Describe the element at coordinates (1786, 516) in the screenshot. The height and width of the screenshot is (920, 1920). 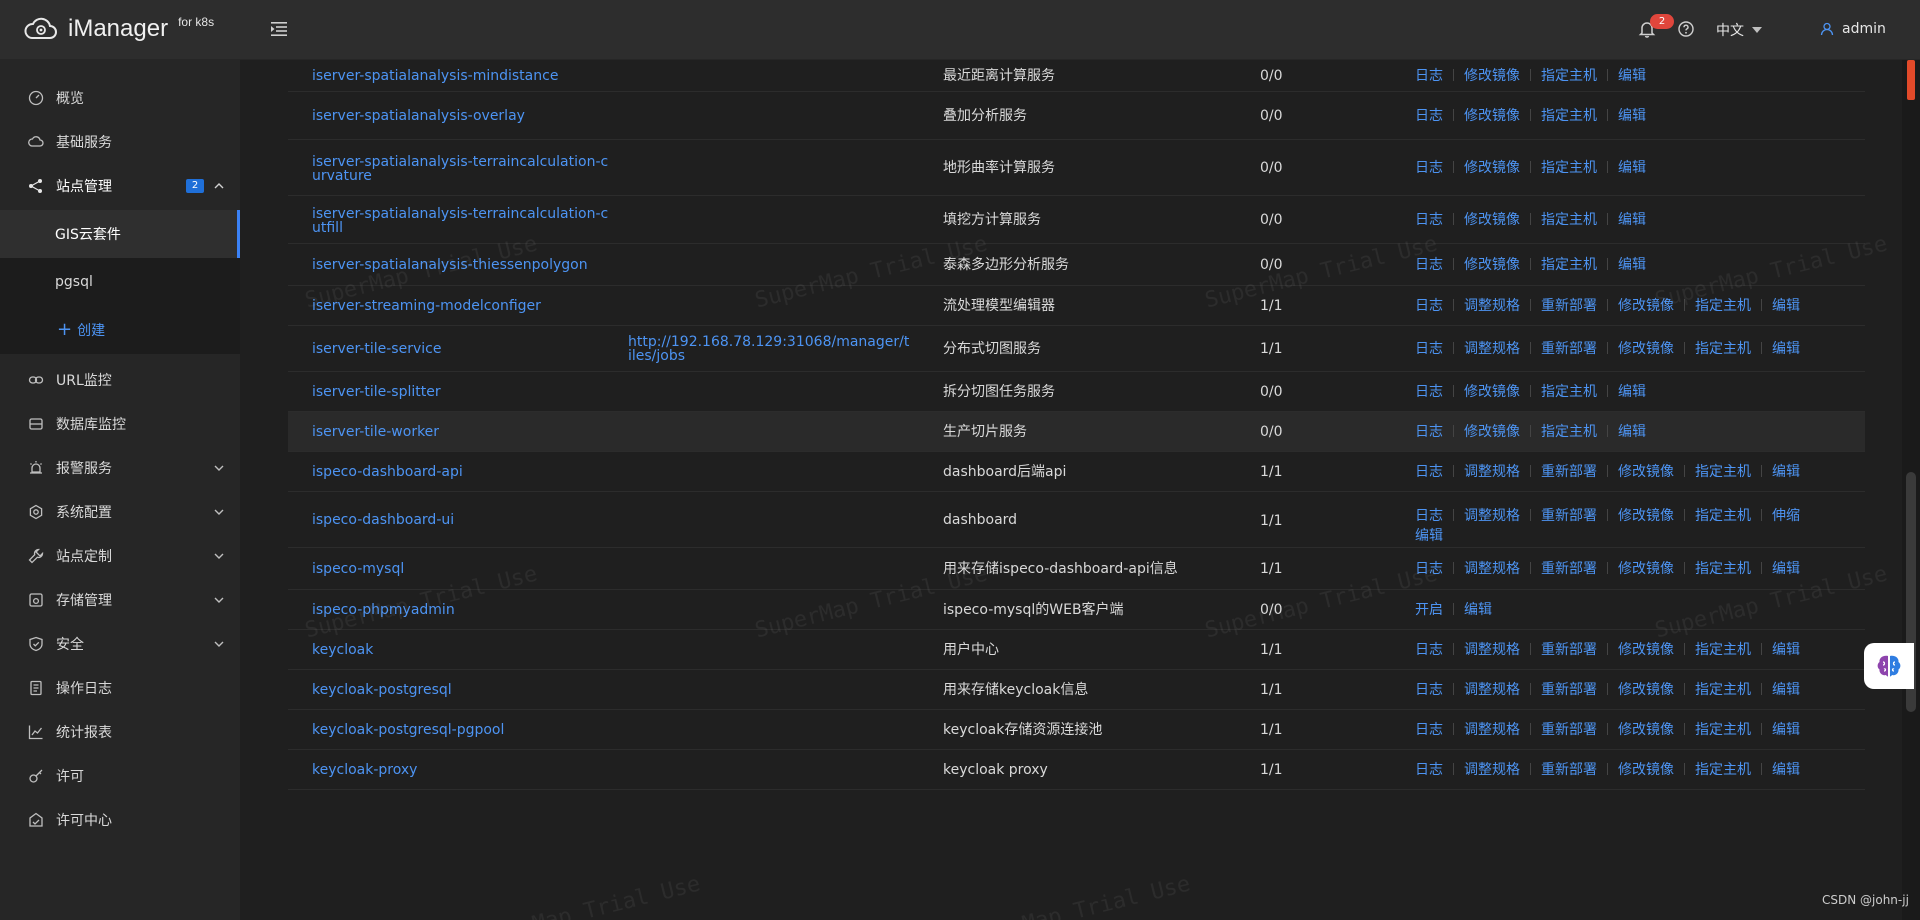
I see `action-link: 伸缩` at that location.